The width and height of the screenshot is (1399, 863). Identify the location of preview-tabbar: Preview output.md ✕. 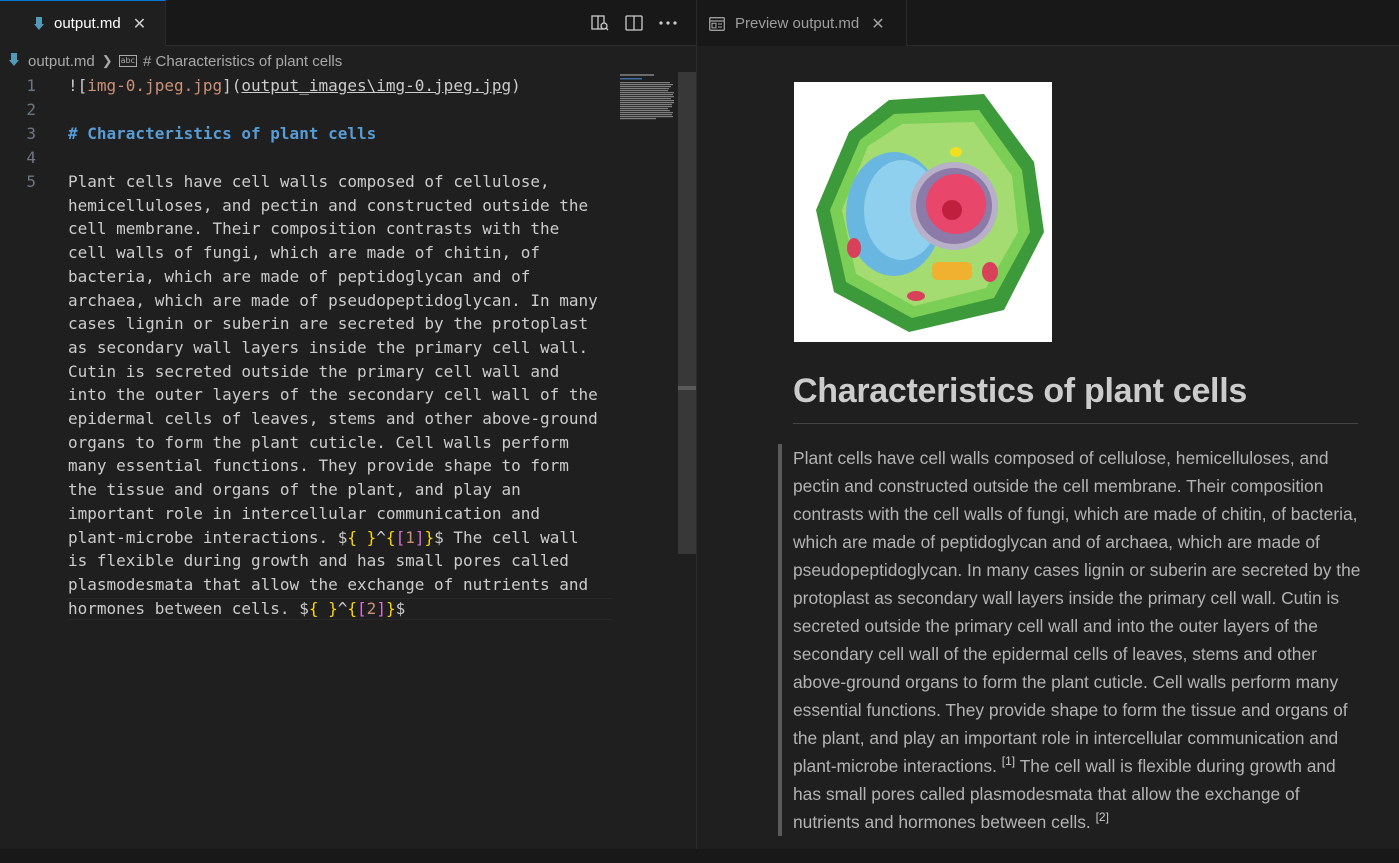
(1048, 23).